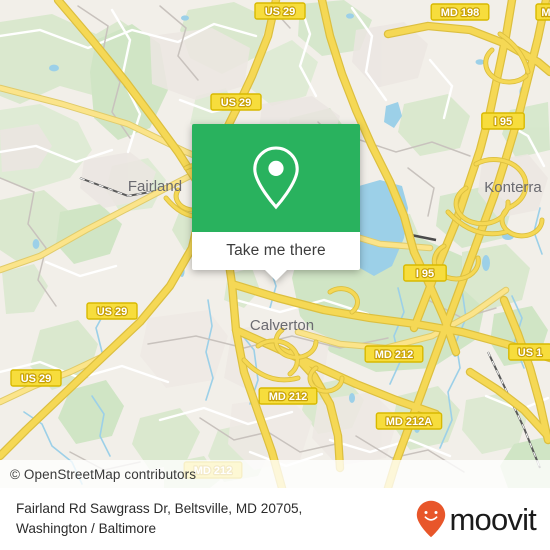 This screenshot has height=550, width=550. Describe the element at coordinates (276, 251) in the screenshot. I see `take-me-there-button: Take me there` at that location.